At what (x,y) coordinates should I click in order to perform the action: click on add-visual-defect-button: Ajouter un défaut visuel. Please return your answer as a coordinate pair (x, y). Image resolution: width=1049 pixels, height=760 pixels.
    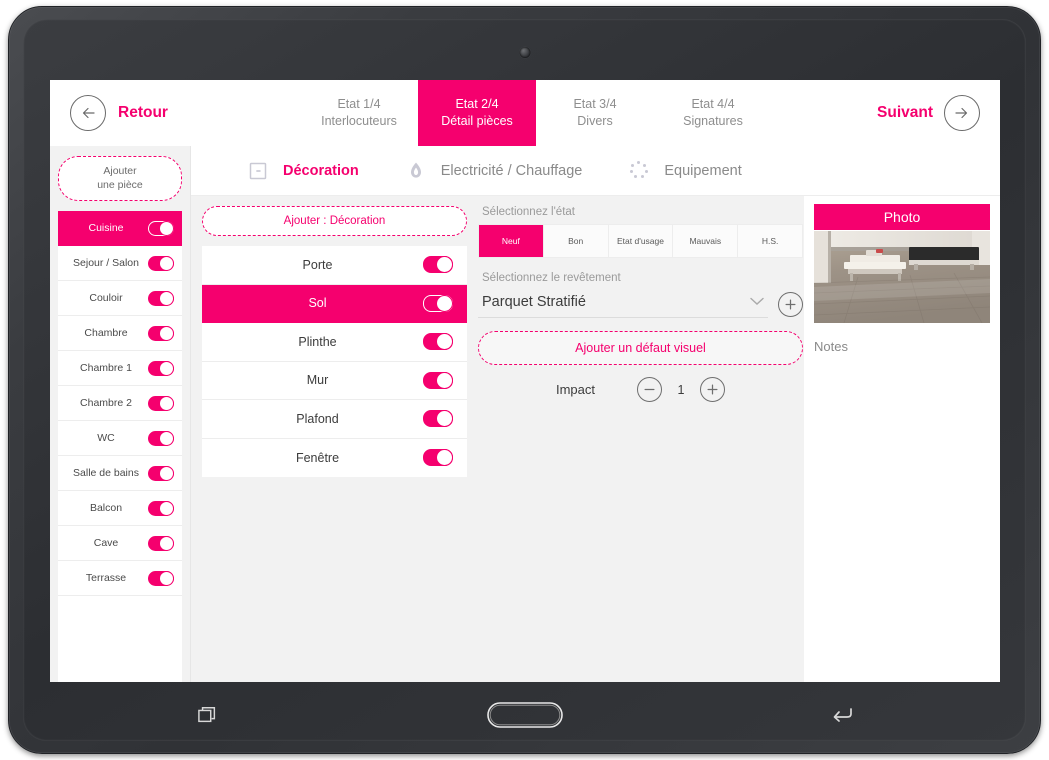
    Looking at the image, I should click on (640, 348).